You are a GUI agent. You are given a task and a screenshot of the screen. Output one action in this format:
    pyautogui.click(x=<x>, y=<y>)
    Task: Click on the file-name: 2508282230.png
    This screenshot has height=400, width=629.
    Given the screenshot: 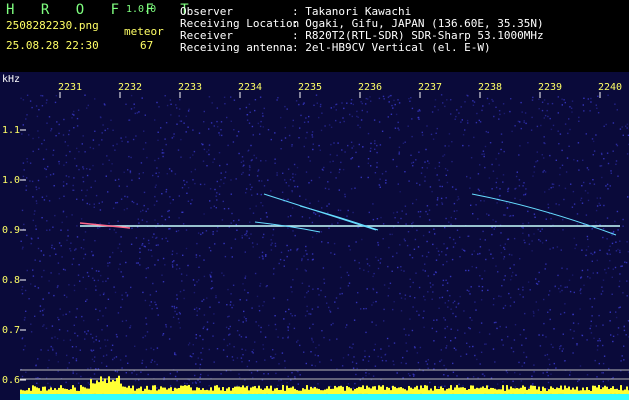 What is the action you would take?
    pyautogui.click(x=52, y=25)
    